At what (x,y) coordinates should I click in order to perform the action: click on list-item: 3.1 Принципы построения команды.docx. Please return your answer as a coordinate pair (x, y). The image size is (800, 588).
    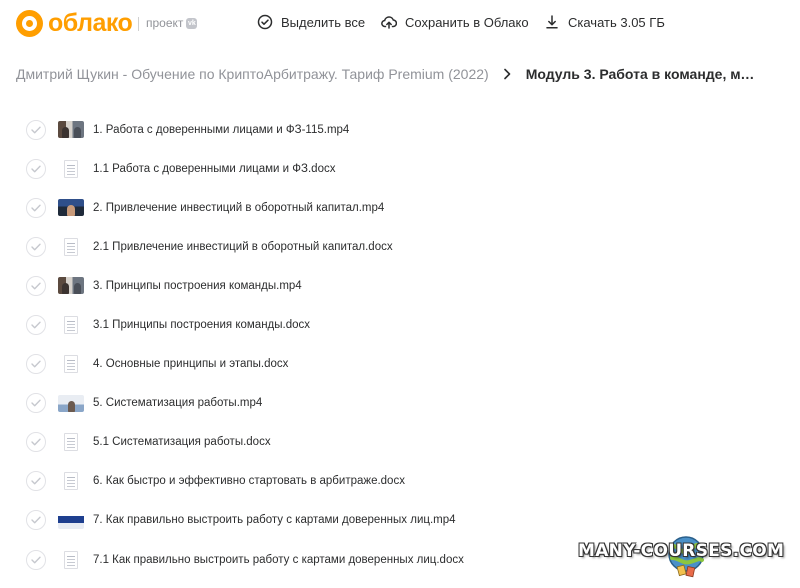
    Looking at the image, I should click on (406, 324).